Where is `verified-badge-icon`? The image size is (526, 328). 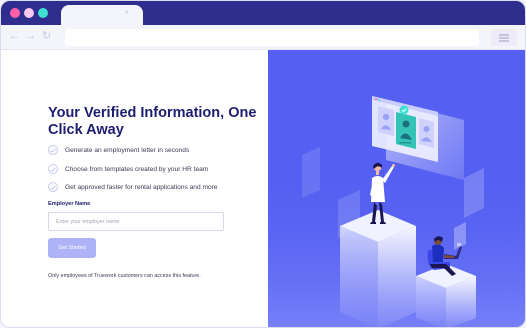 verified-badge-icon is located at coordinates (404, 110).